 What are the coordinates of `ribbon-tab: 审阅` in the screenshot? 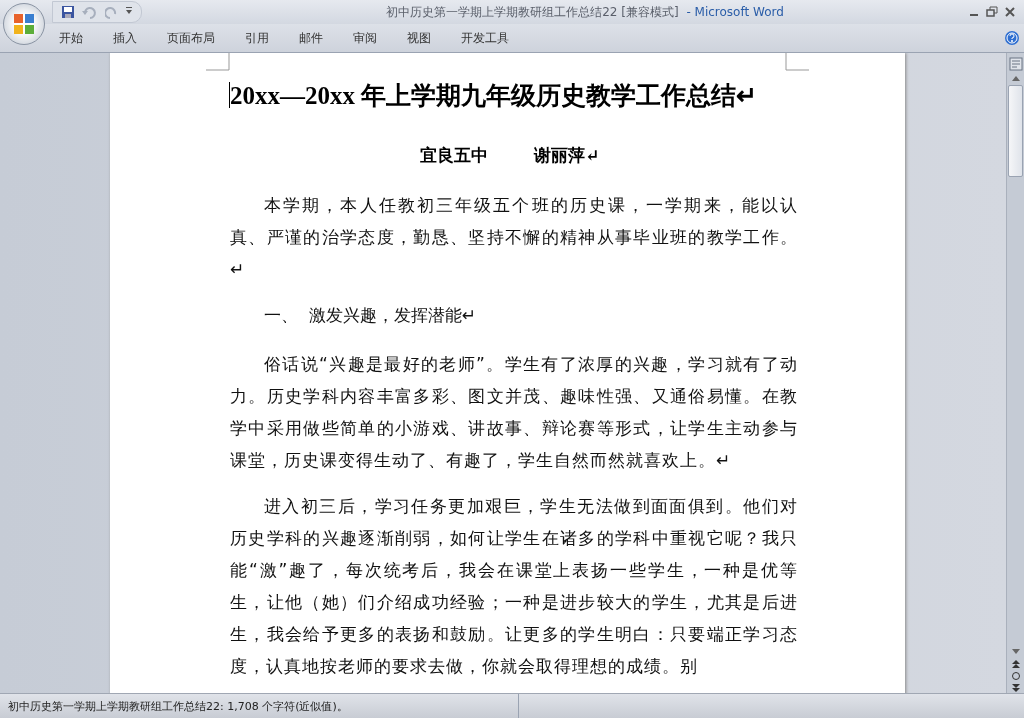 It's located at (365, 38).